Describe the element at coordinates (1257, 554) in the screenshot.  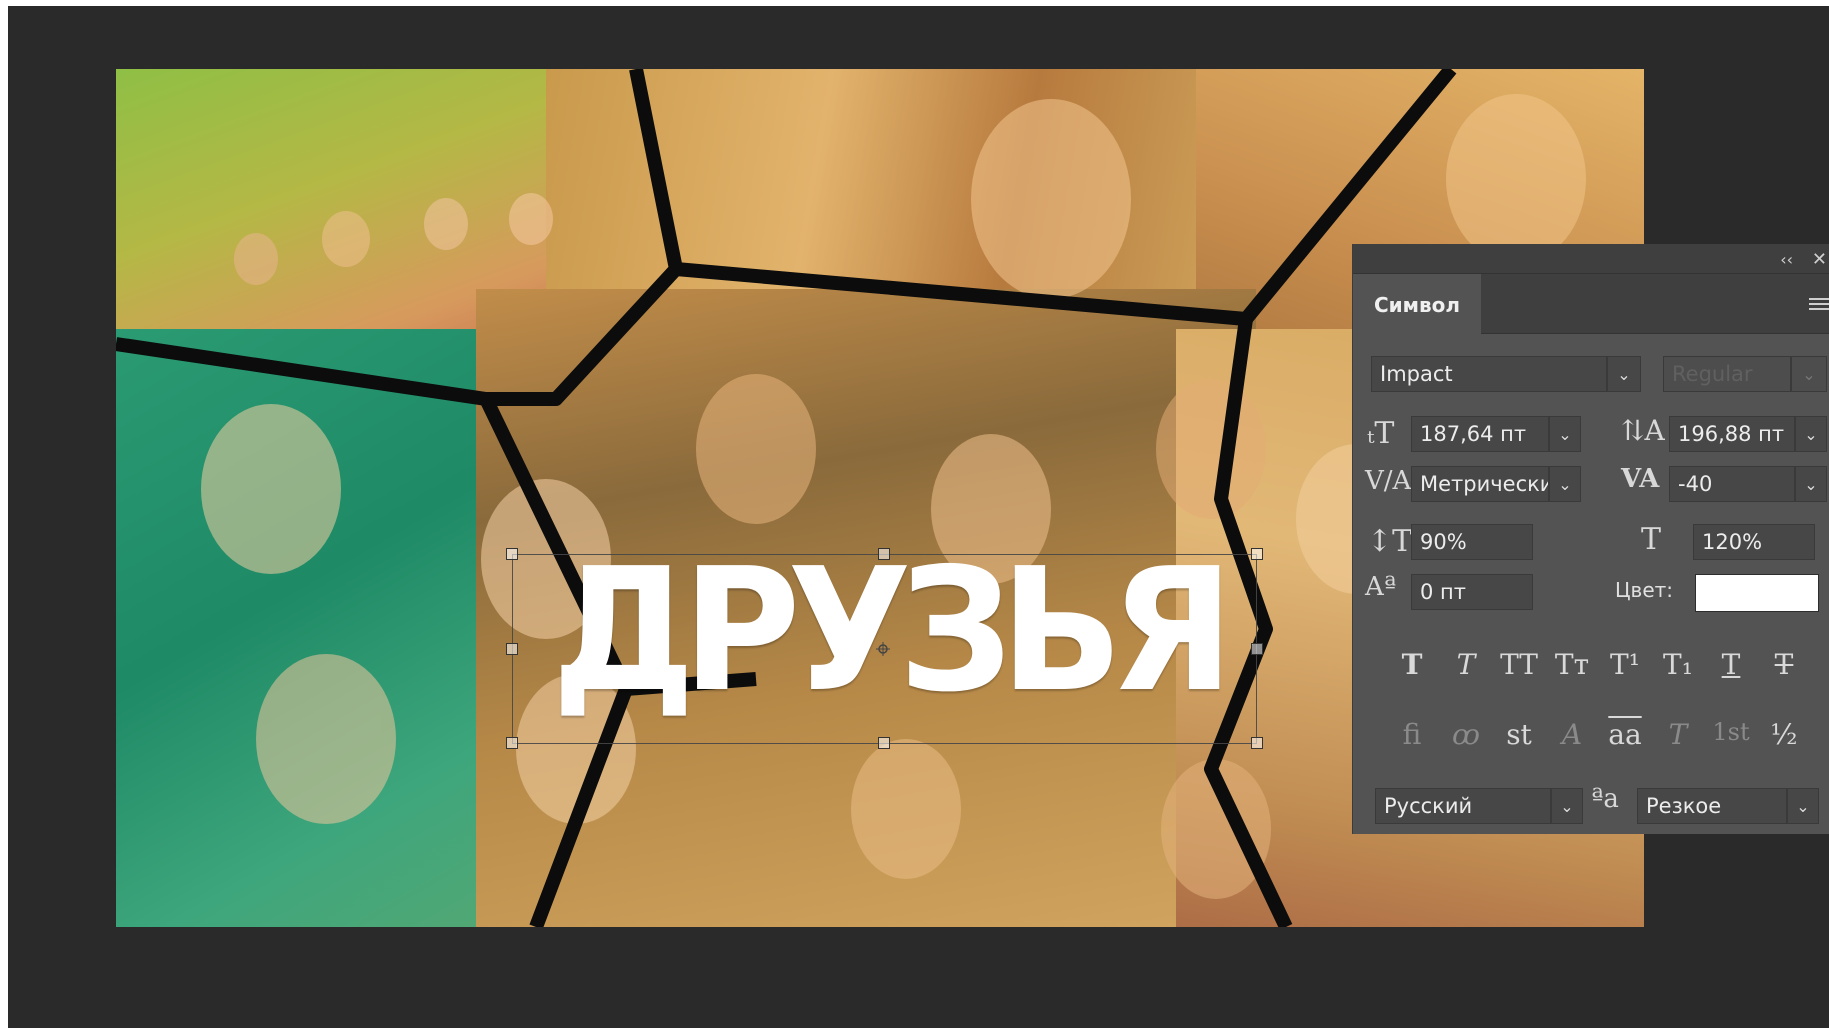
I see `transform-handle-top-right` at that location.